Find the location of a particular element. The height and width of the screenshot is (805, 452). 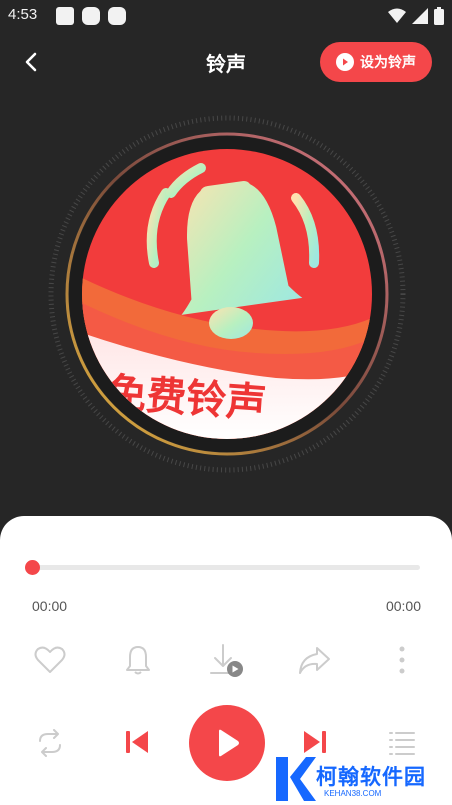

more-vertical-icon is located at coordinates (402, 660).